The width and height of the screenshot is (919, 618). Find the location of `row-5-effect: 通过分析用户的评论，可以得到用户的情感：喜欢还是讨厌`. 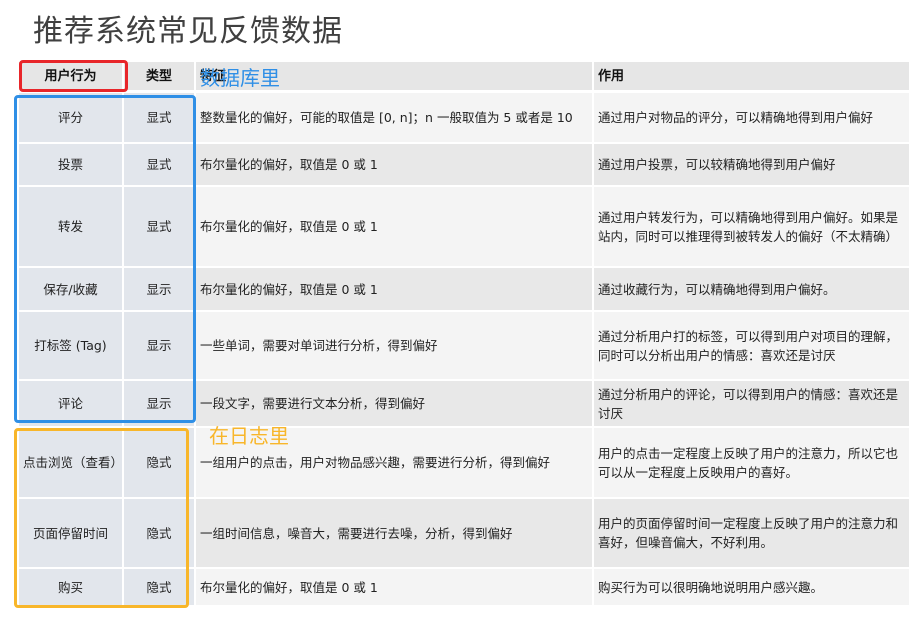

row-5-effect: 通过分析用户的评论，可以得到用户的情感：喜欢还是讨厌 is located at coordinates (751, 403).